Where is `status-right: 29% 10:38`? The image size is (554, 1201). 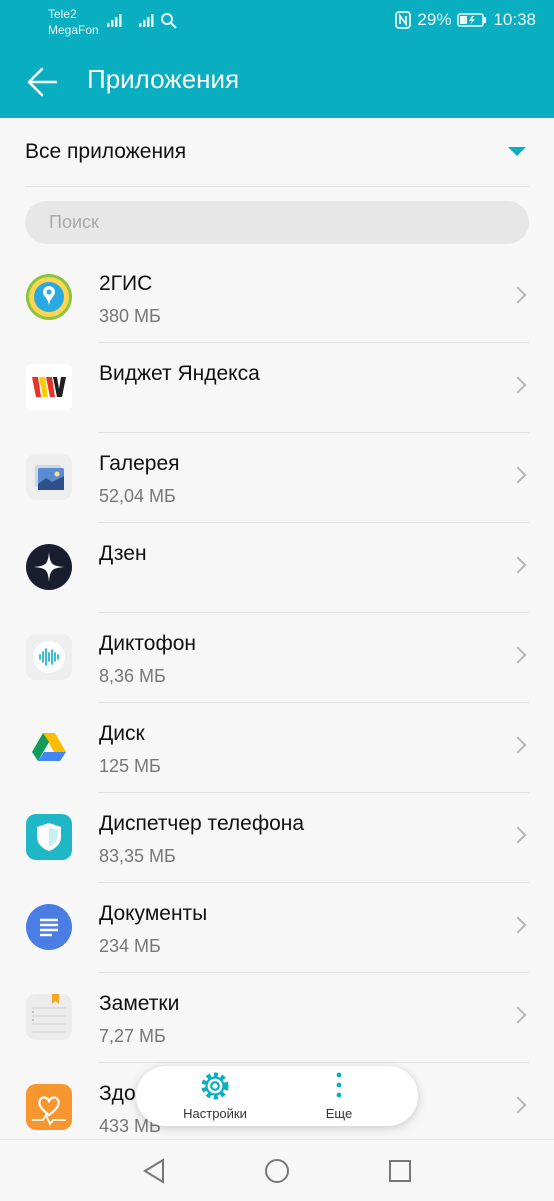
status-right: 29% 10:38 is located at coordinates (465, 20).